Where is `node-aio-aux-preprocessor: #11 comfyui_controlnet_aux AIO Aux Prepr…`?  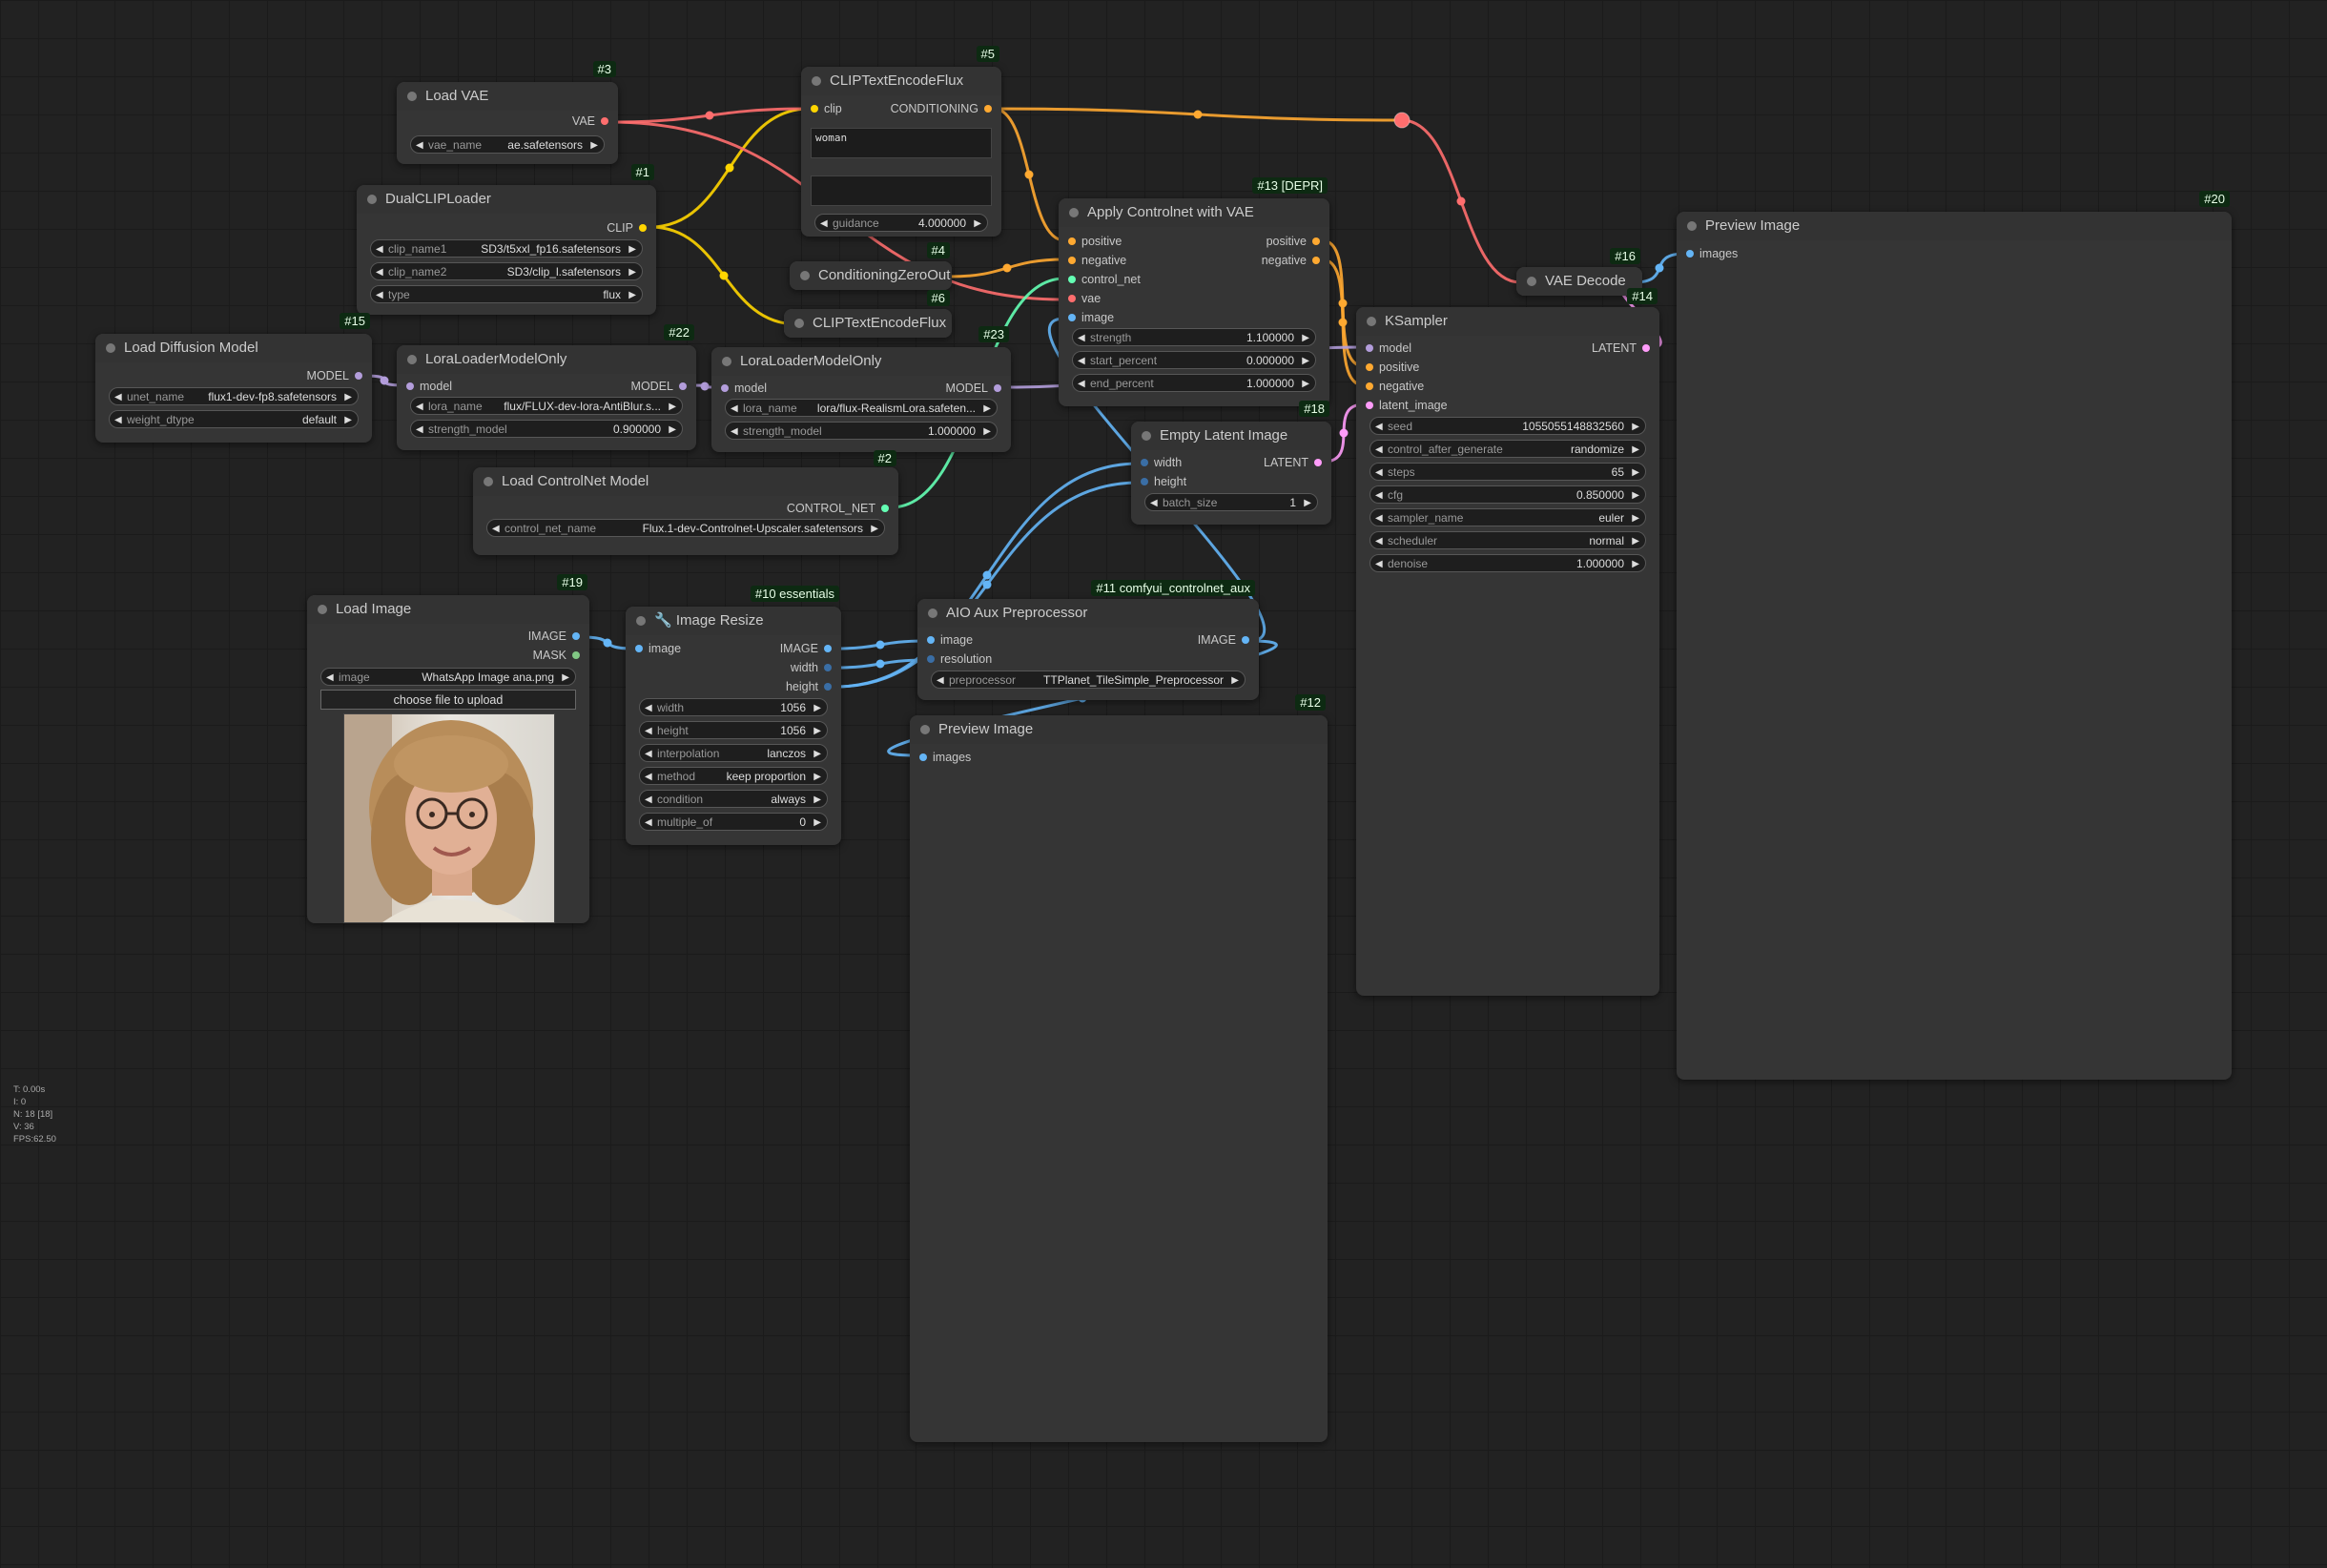 node-aio-aux-preprocessor: #11 comfyui_controlnet_aux AIO Aux Prepr… is located at coordinates (1088, 640).